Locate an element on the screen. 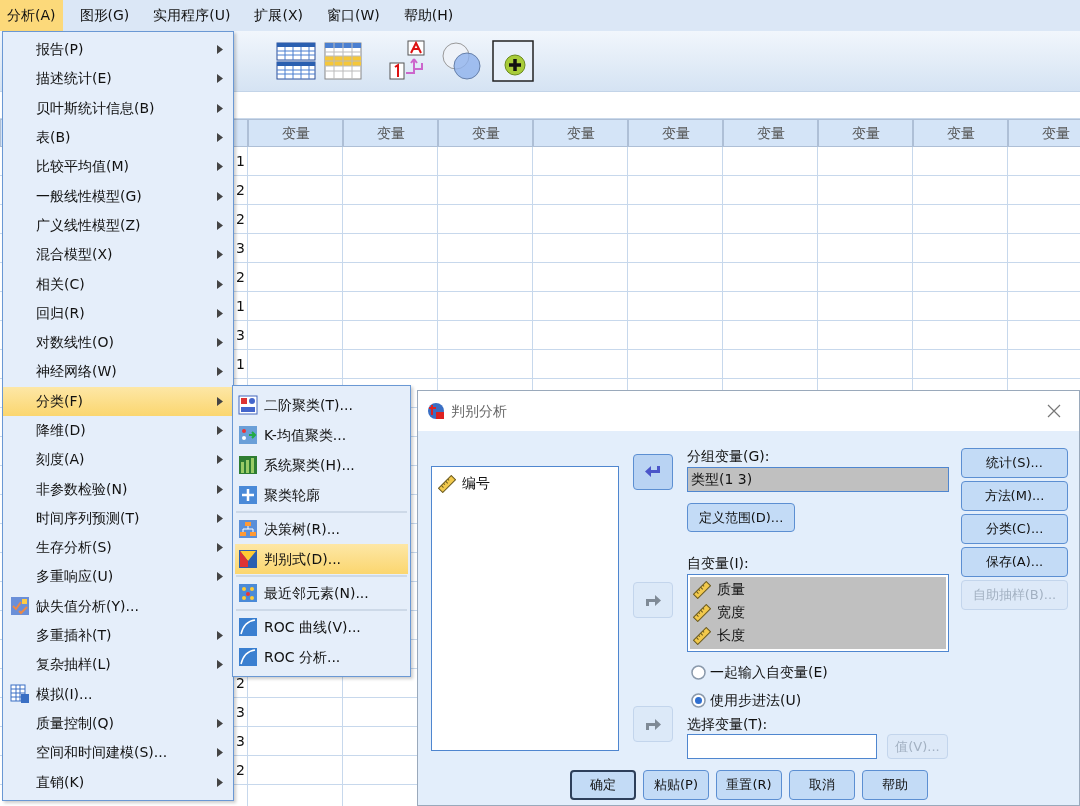  field-label: 选择变量(T): is located at coordinates (728, 724).